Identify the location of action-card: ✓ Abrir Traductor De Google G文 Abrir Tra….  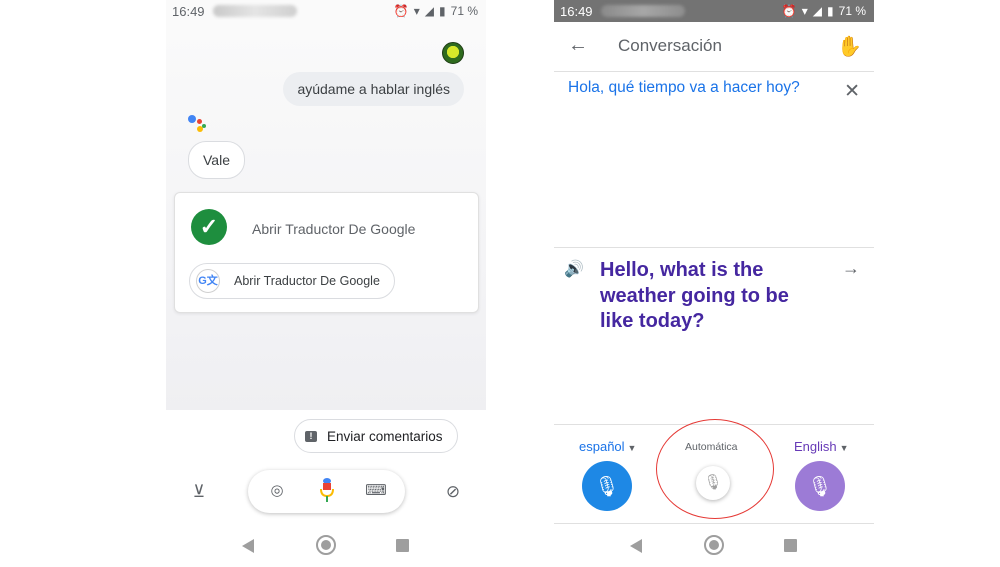
(326, 252).